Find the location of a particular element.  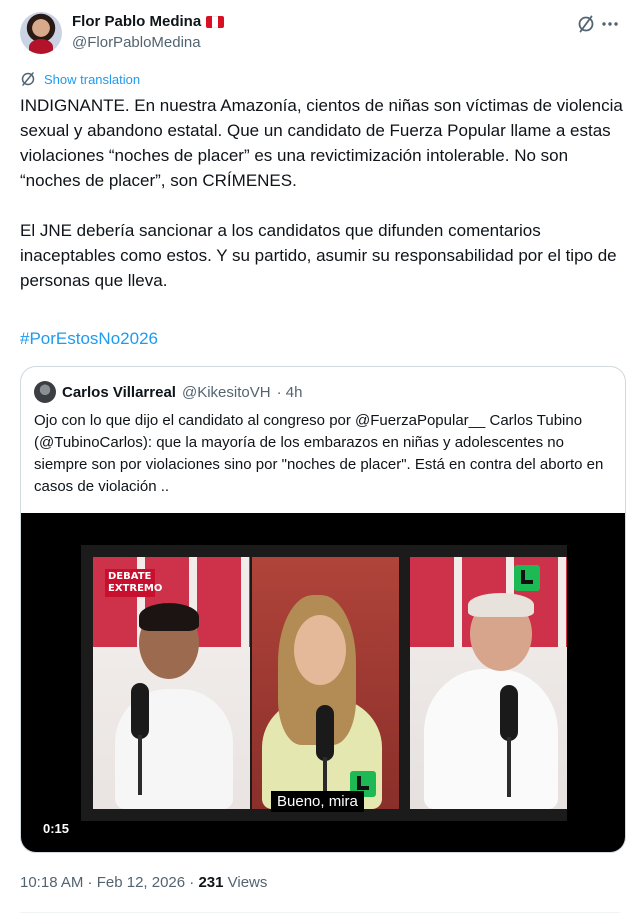

speaker-left-hair is located at coordinates (169, 617).